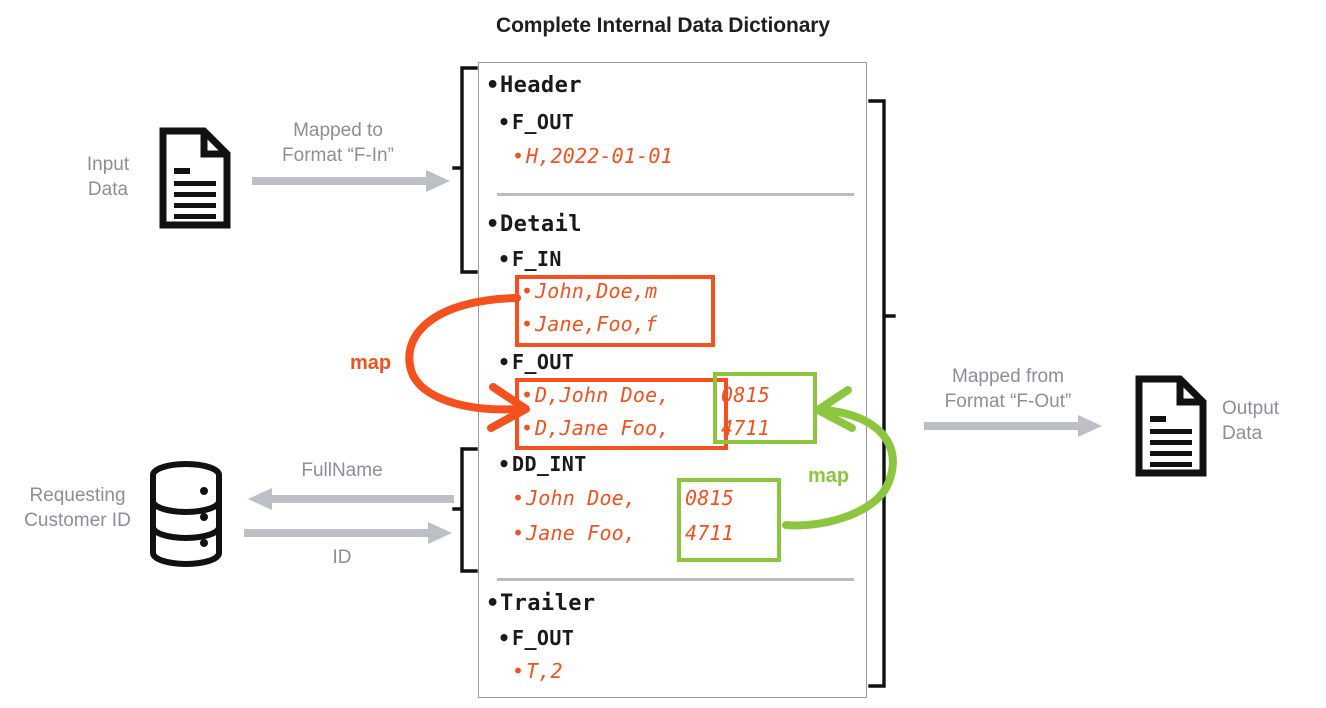 This screenshot has height=708, width=1326. Describe the element at coordinates (530, 259) in the screenshot. I see `group-detail-fin: F_IN` at that location.